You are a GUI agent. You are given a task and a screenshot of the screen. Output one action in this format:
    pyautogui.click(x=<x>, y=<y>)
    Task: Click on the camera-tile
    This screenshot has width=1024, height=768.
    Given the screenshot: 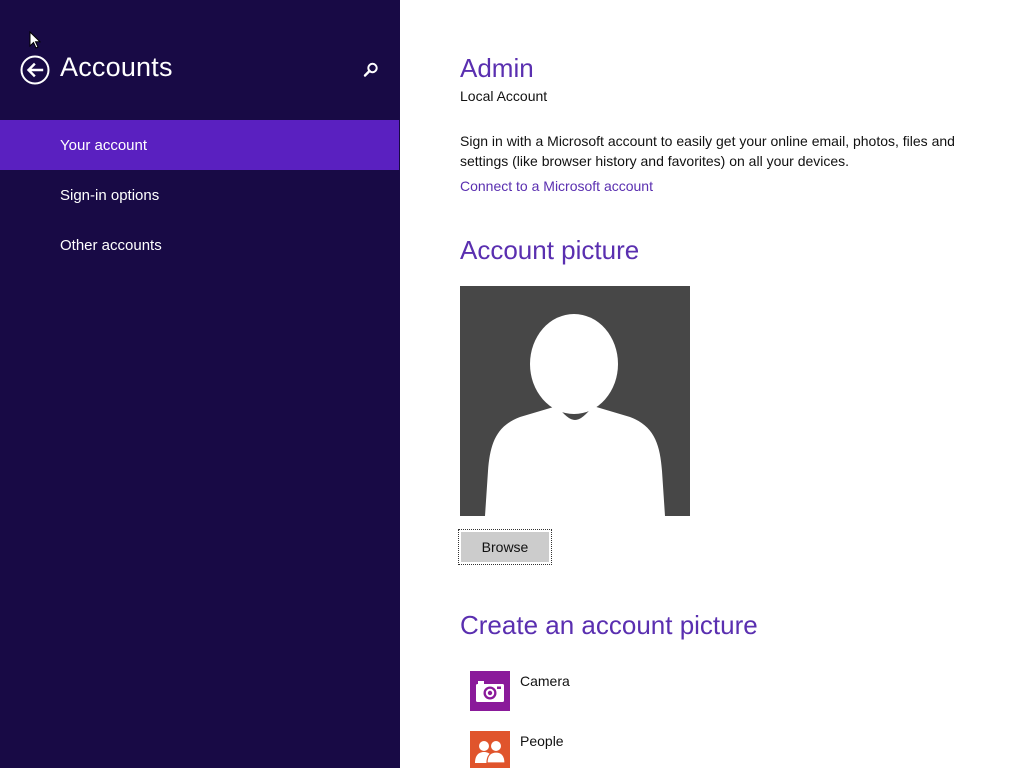 What is the action you would take?
    pyautogui.click(x=490, y=691)
    